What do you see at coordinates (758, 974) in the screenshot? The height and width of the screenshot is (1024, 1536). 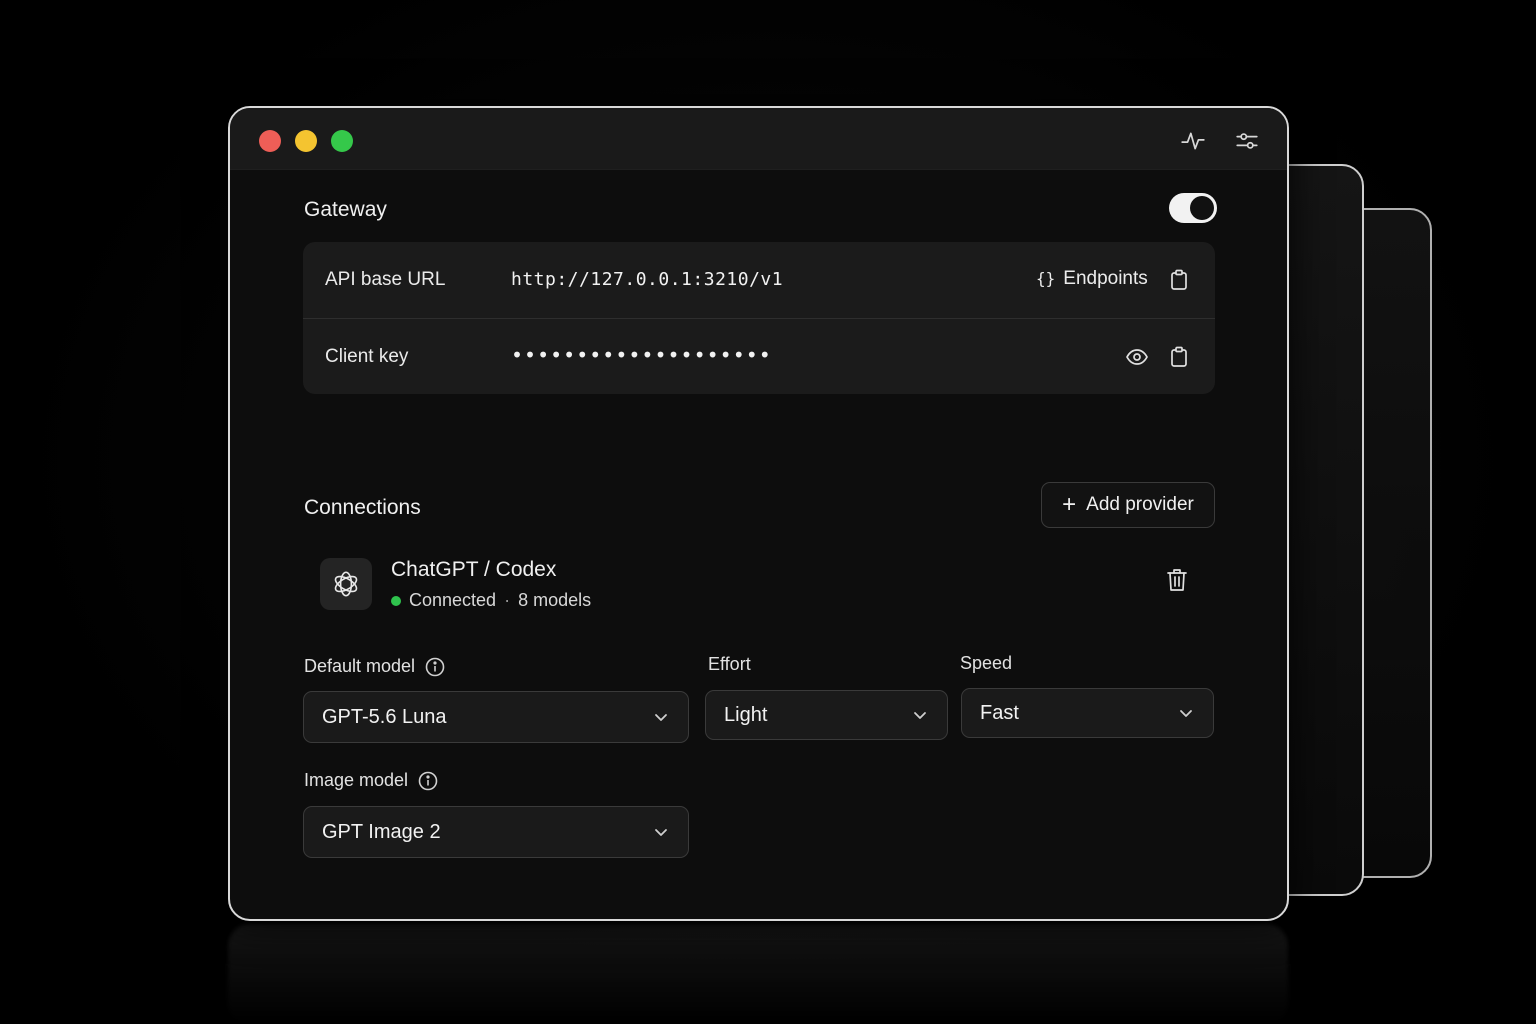 I see `window-reflection` at bounding box center [758, 974].